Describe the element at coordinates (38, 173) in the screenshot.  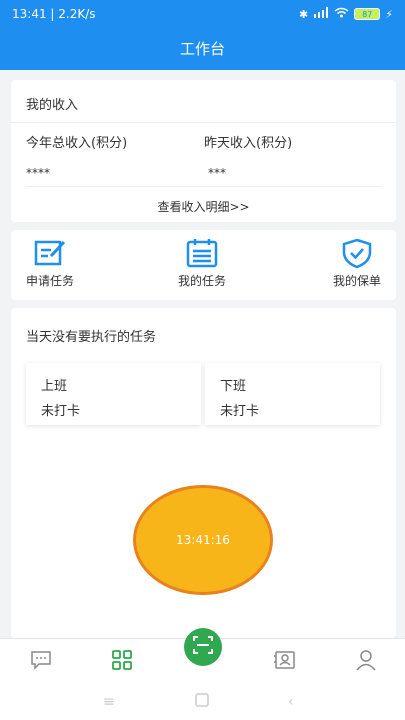
I see `total-income-value: ****` at that location.